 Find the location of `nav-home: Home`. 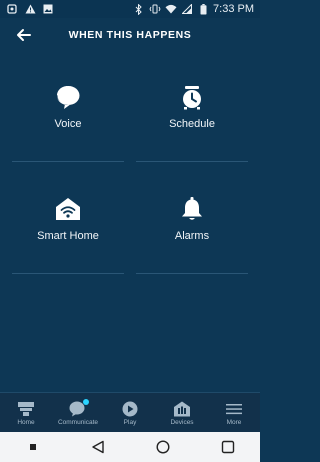

nav-home: Home is located at coordinates (26, 413).